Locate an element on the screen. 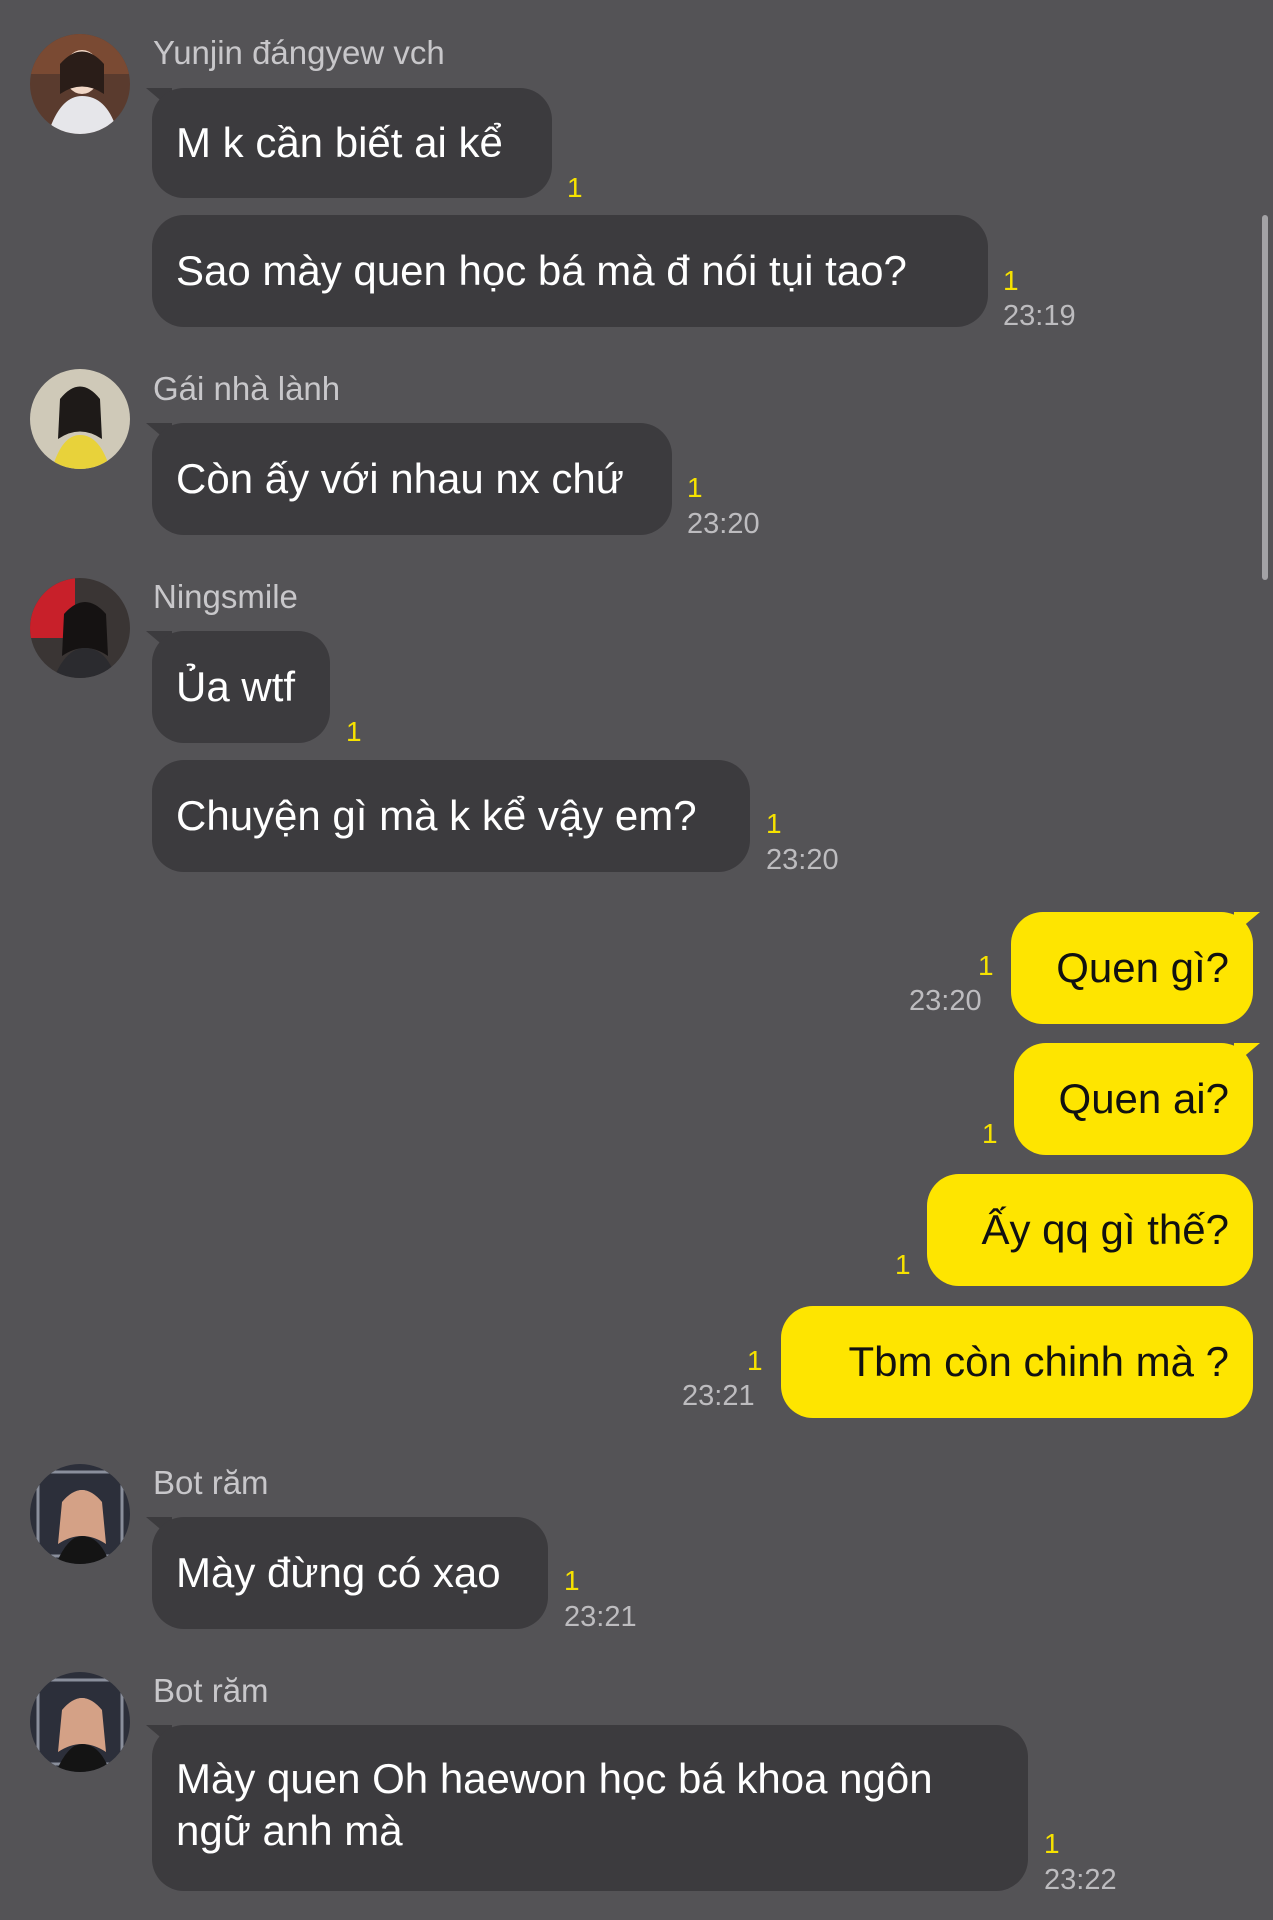  message-bubble: Mày đừng có xạo is located at coordinates (350, 1573).